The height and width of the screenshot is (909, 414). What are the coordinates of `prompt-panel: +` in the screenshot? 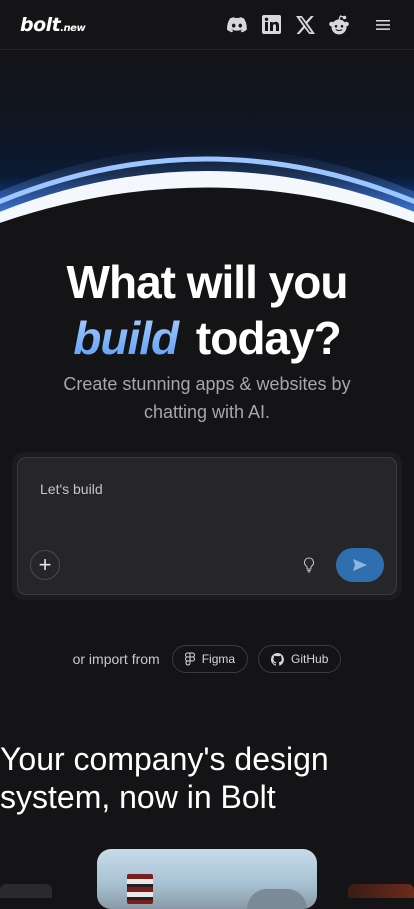 It's located at (207, 526).